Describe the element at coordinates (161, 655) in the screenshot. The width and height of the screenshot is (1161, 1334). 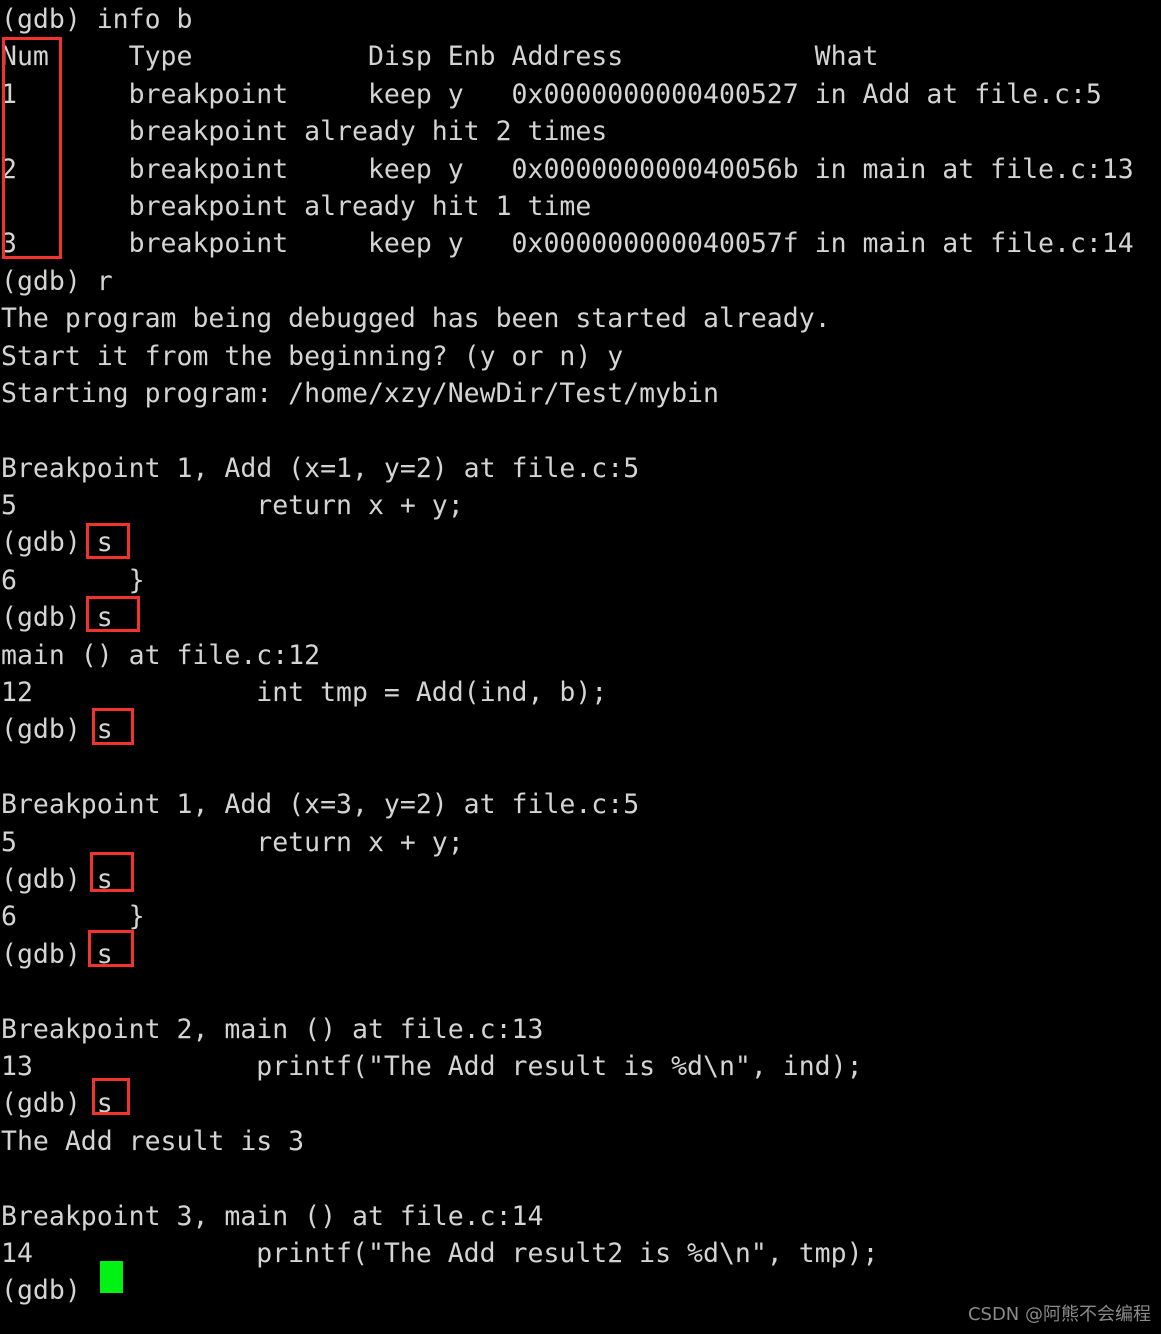
I see `terminal-line: main () at file.c:12` at that location.